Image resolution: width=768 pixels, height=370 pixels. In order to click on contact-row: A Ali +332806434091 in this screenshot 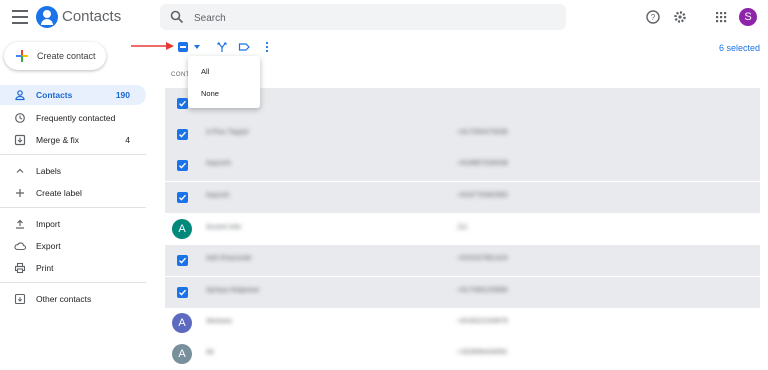, I will do `click(462, 354)`.